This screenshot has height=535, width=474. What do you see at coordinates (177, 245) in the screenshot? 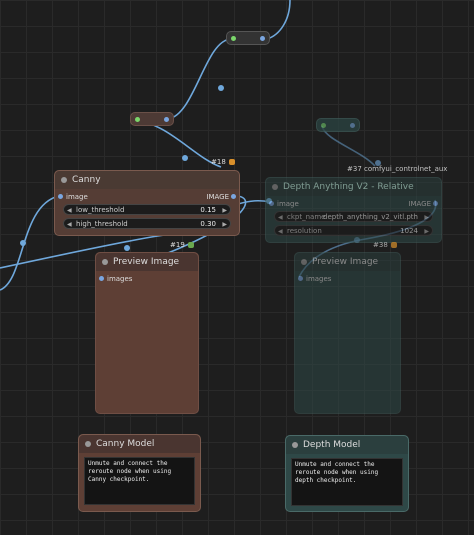
I see `node-id-label: #19` at bounding box center [177, 245].